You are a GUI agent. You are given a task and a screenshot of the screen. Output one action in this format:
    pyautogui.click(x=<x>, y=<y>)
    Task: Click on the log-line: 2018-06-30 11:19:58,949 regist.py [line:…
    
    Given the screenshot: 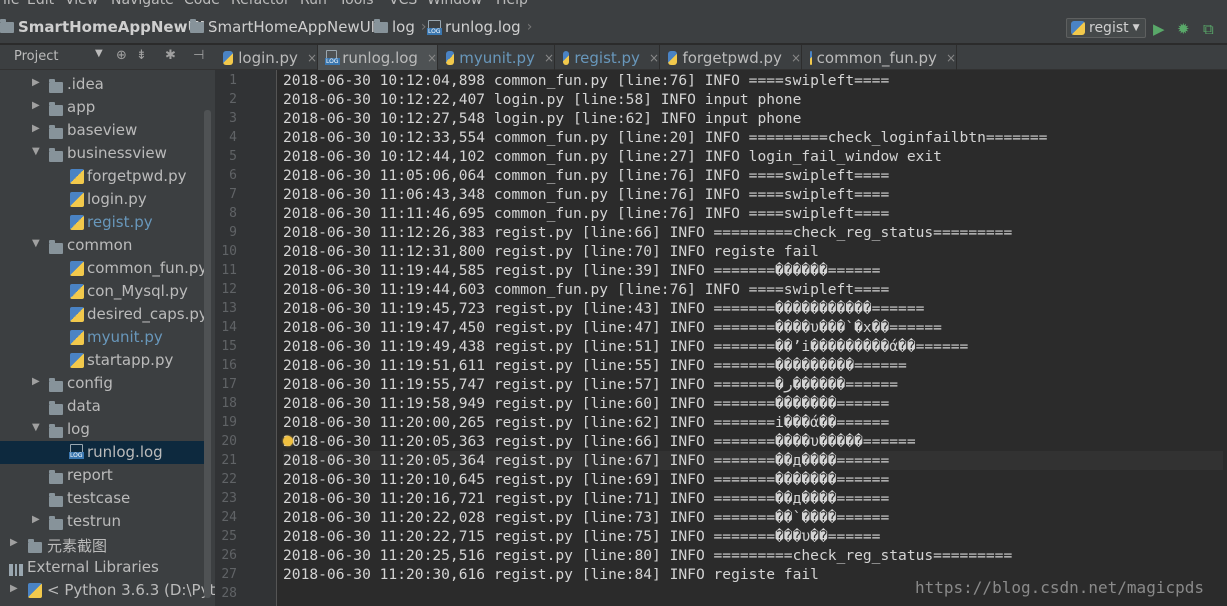 What is the action you would take?
    pyautogui.click(x=753, y=403)
    